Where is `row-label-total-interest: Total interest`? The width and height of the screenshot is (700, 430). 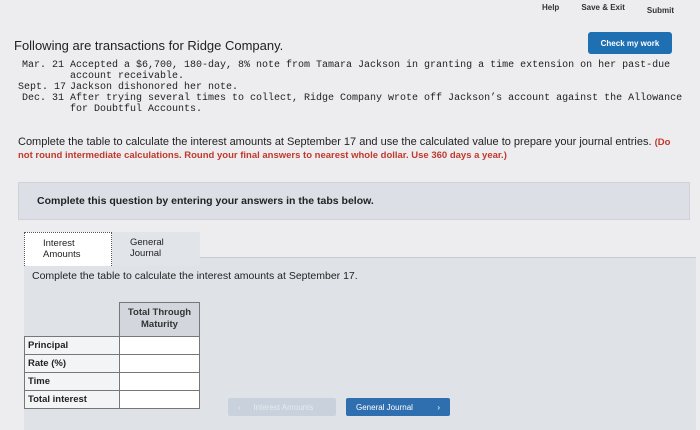
row-label-total-interest: Total interest is located at coordinates (72, 399).